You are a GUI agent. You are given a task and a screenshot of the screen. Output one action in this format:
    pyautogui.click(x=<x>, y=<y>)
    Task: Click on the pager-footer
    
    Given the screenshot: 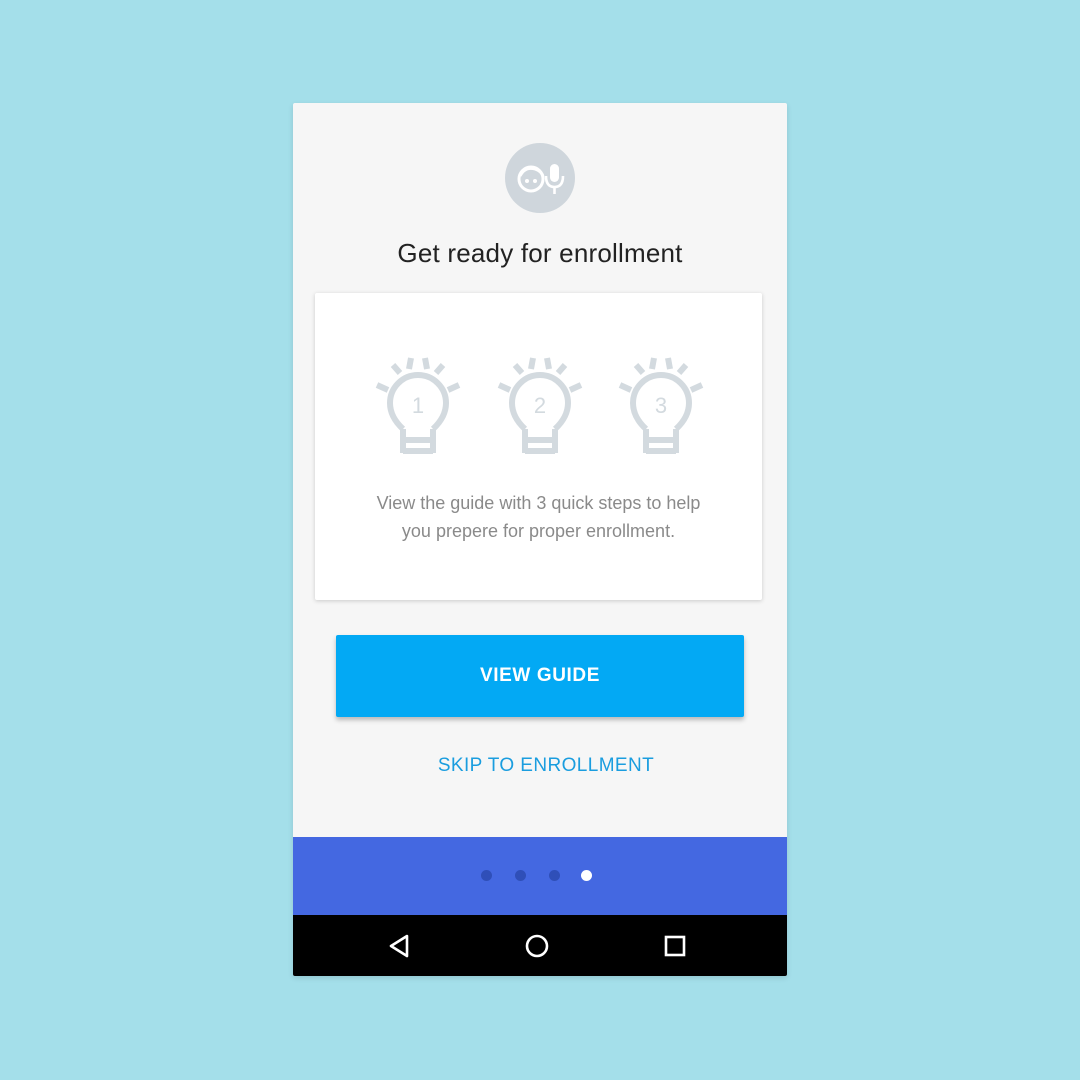 What is the action you would take?
    pyautogui.click(x=540, y=876)
    